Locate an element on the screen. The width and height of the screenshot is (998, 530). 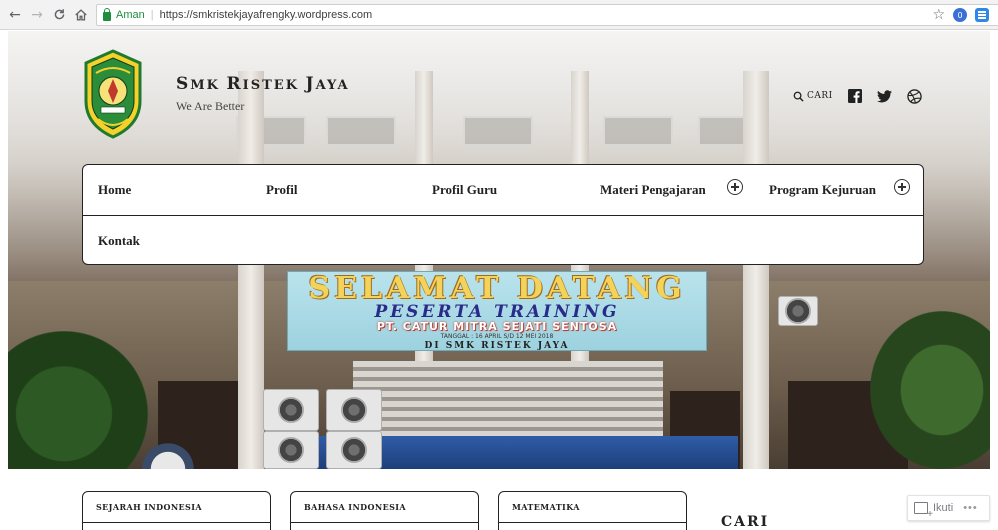
secure-label: Aman is located at coordinates (130, 15).